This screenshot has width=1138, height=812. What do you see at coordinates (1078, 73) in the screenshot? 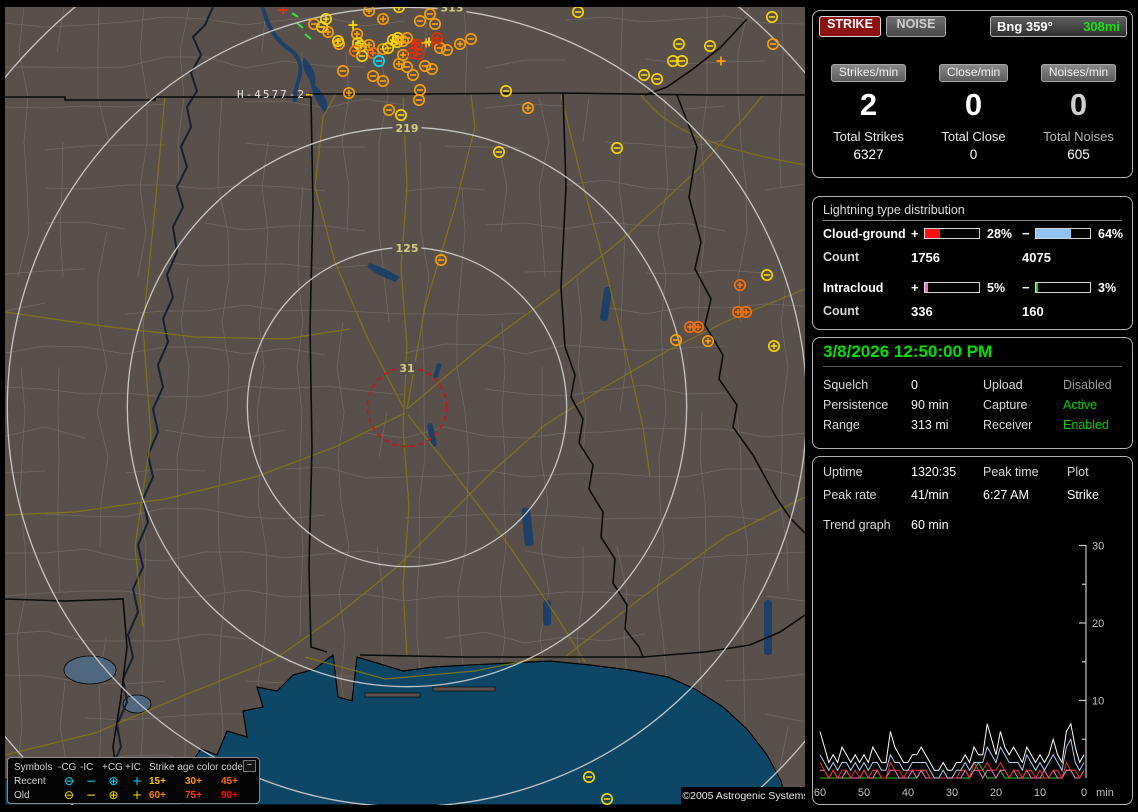
I see `noises-per-min-chip: Noises/min` at bounding box center [1078, 73].